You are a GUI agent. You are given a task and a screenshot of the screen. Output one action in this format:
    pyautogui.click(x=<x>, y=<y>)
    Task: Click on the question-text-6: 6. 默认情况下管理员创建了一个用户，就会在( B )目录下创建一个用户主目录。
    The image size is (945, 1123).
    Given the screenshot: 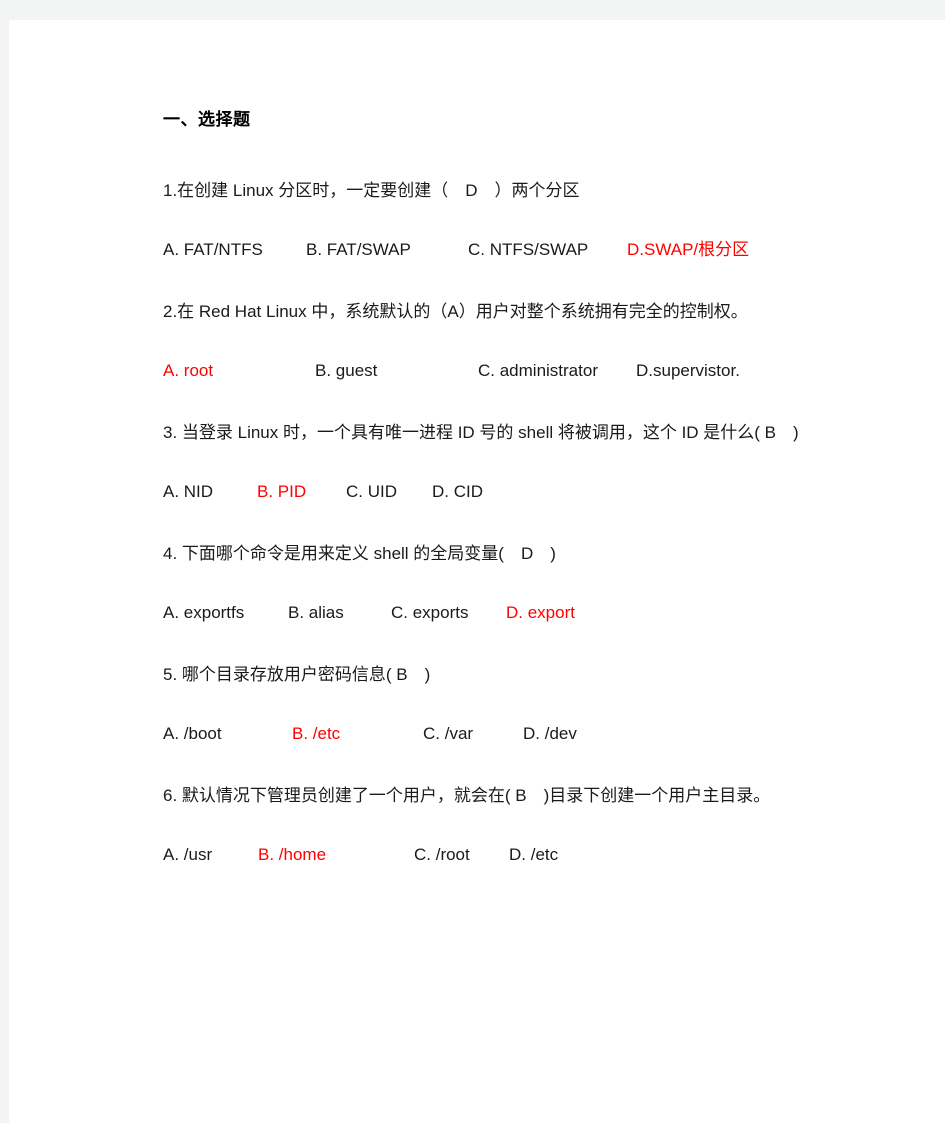 What is the action you would take?
    pyautogui.click(x=467, y=795)
    